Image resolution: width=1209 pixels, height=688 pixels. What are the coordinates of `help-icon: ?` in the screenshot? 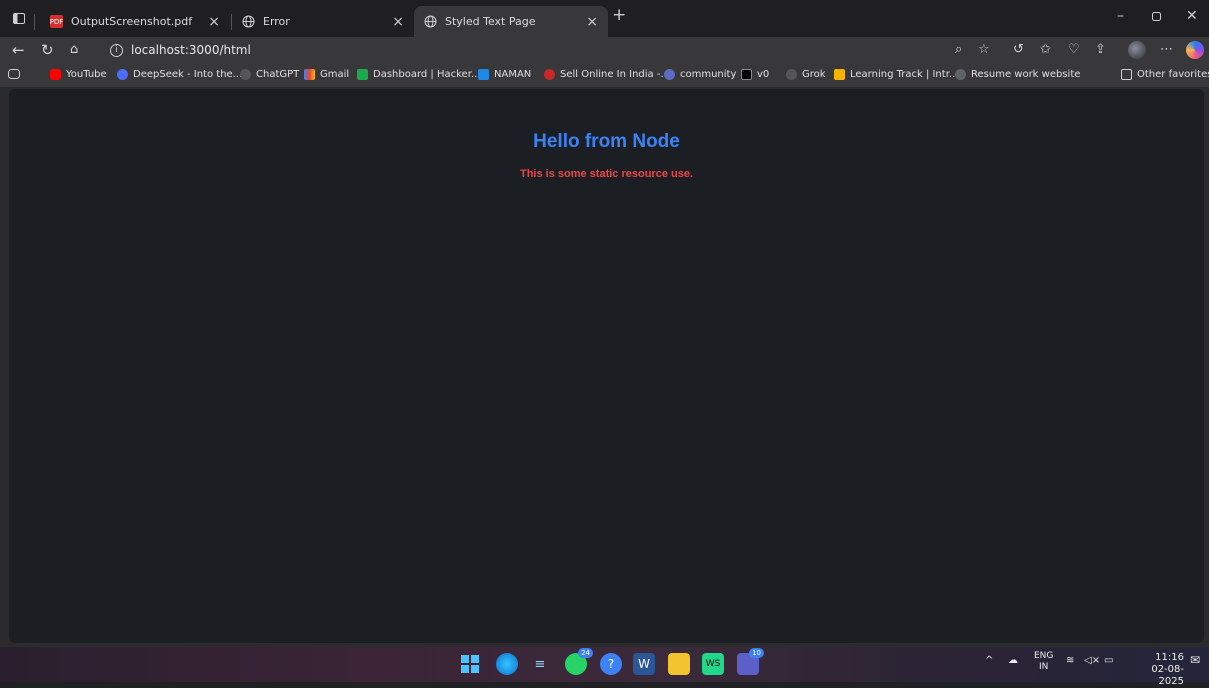 It's located at (611, 664).